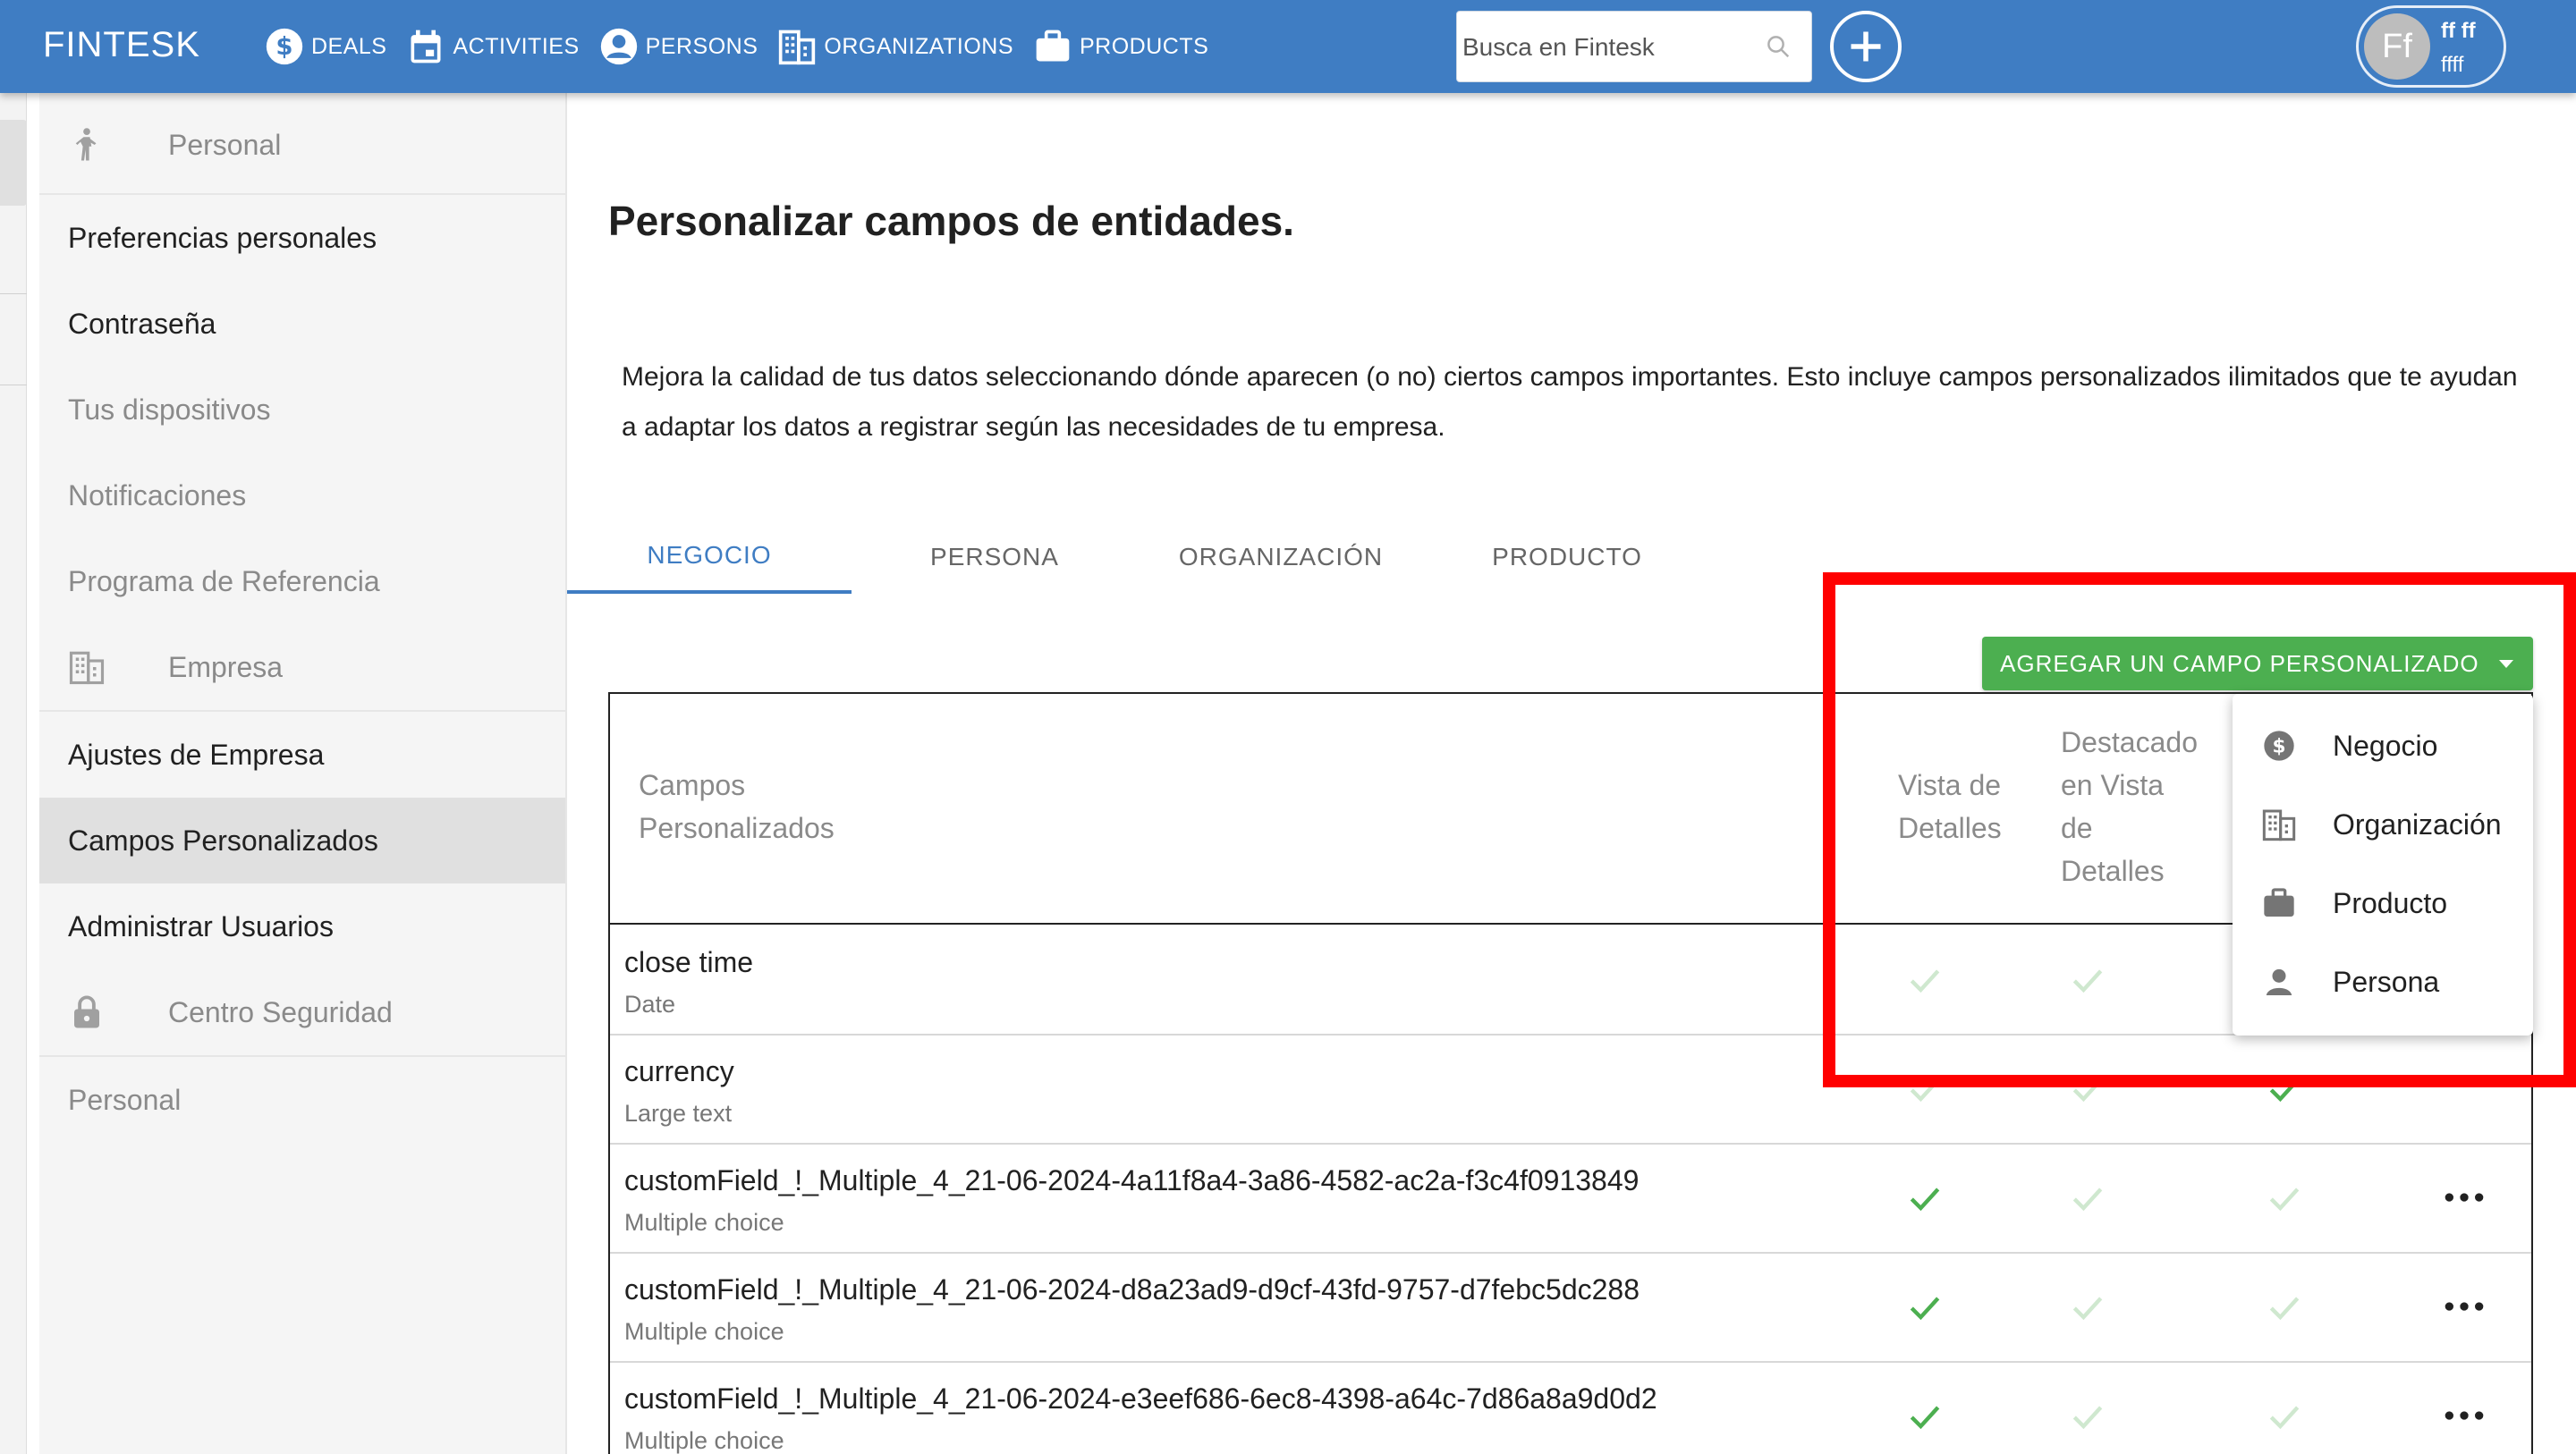  Describe the element at coordinates (284, 46) in the screenshot. I see `dollar-icon: $` at that location.